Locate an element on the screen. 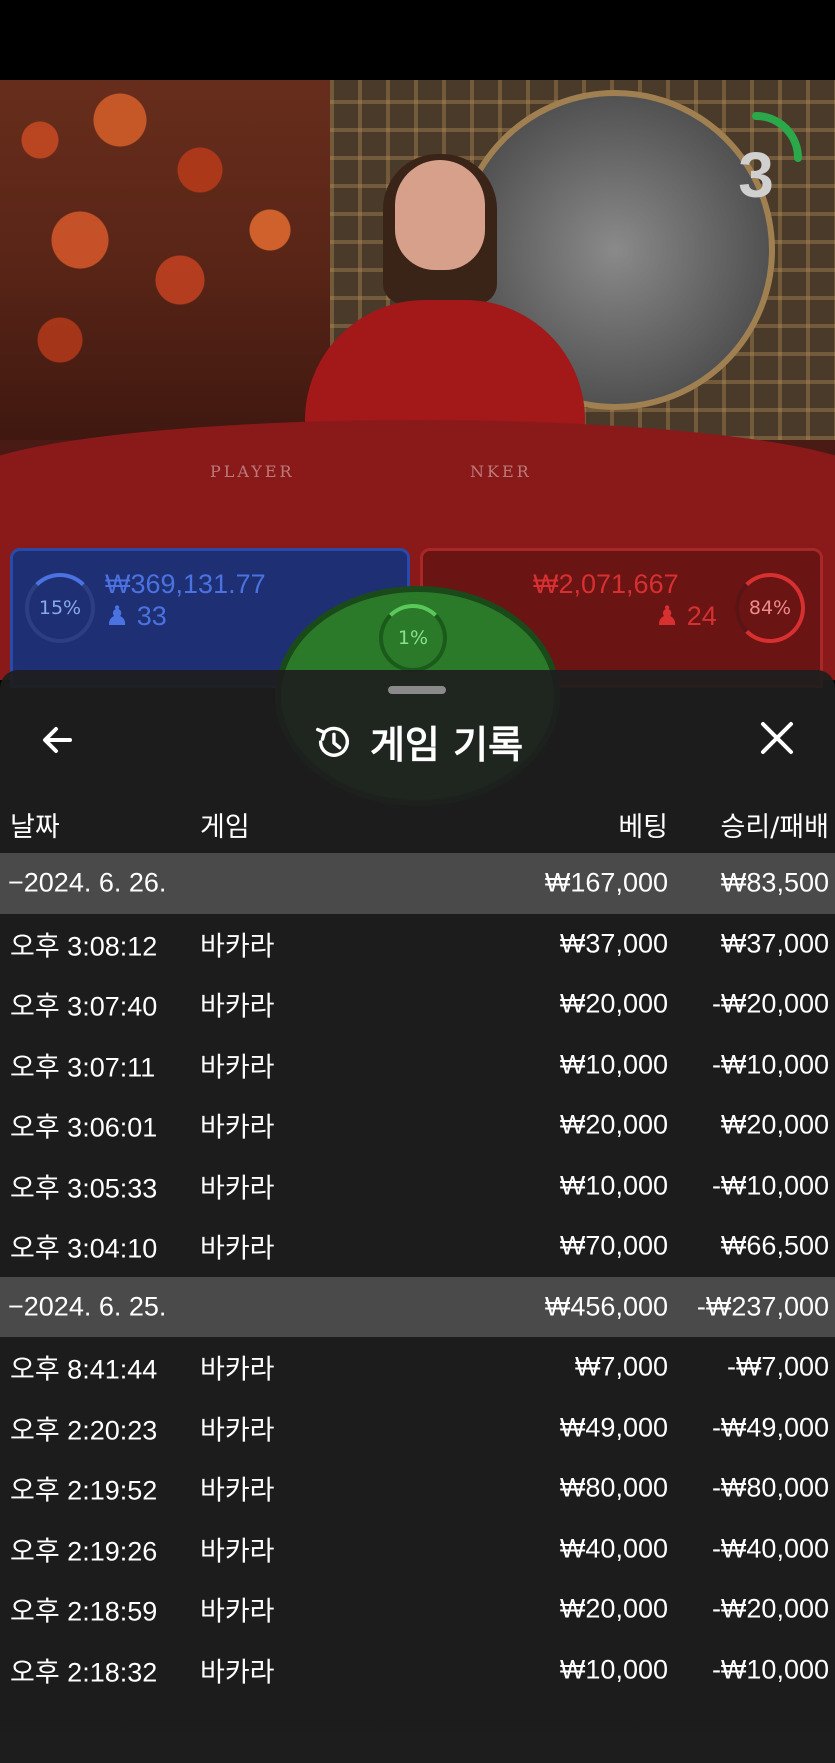 The image size is (835, 1763). countdown-timer: 3 is located at coordinates (756, 175).